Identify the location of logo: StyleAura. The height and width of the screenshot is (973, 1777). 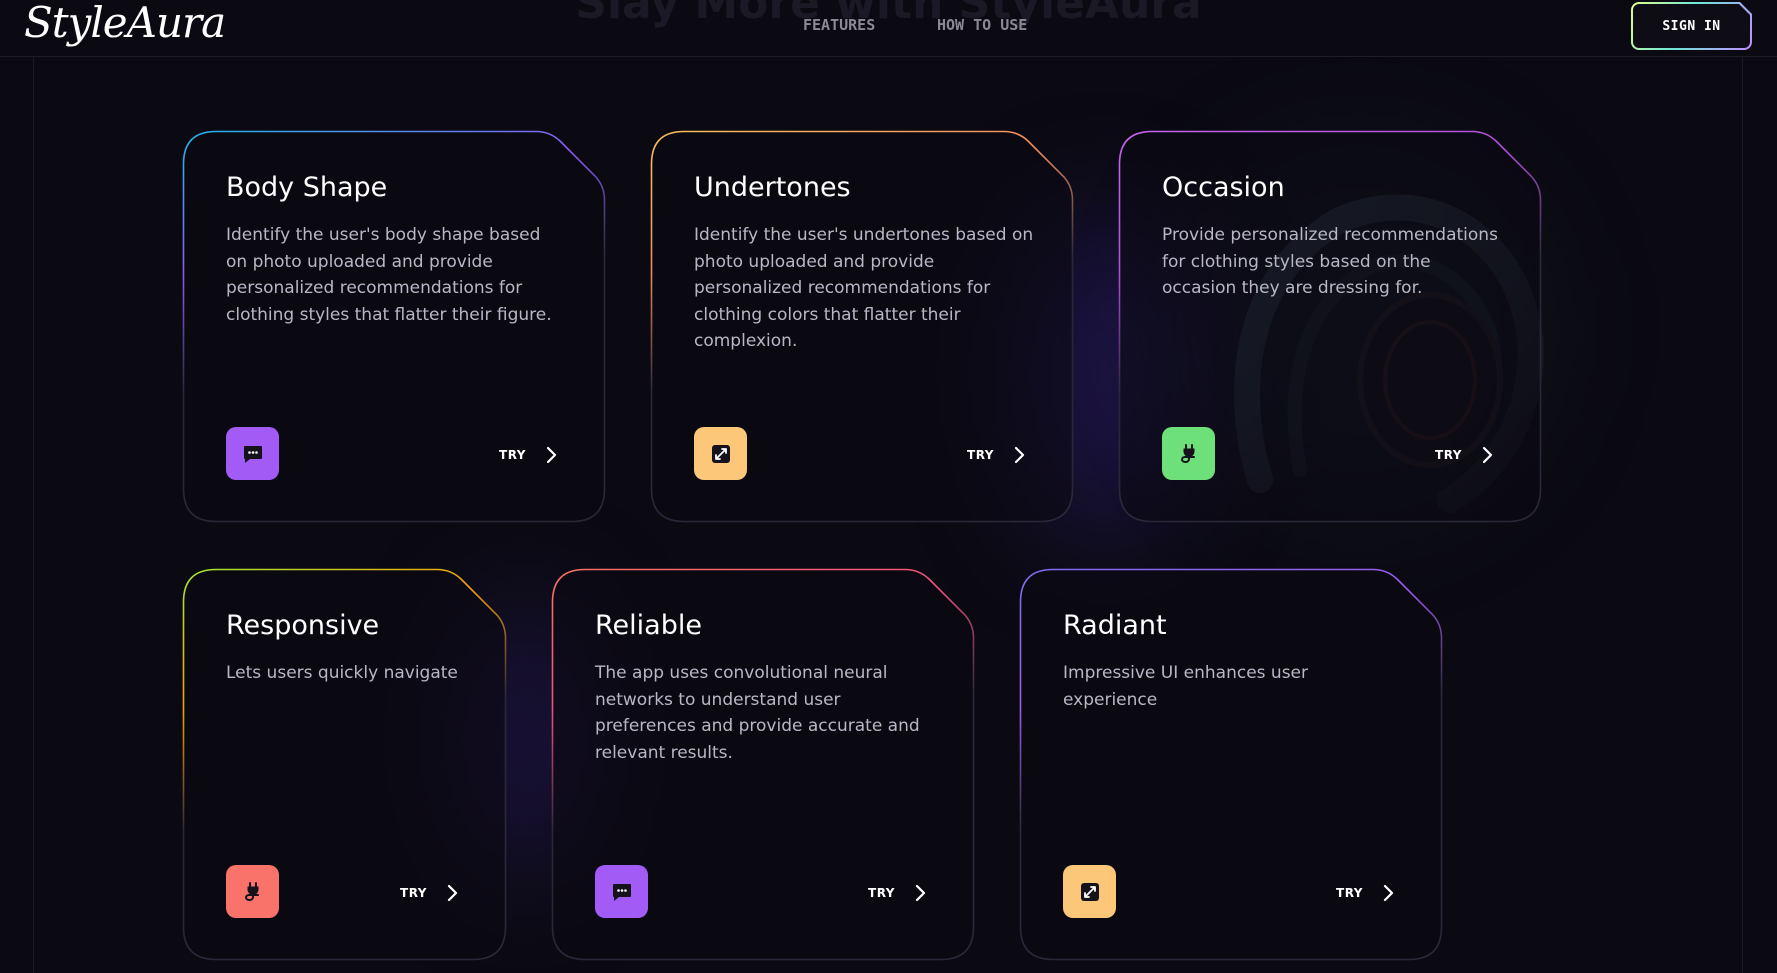
(125, 23).